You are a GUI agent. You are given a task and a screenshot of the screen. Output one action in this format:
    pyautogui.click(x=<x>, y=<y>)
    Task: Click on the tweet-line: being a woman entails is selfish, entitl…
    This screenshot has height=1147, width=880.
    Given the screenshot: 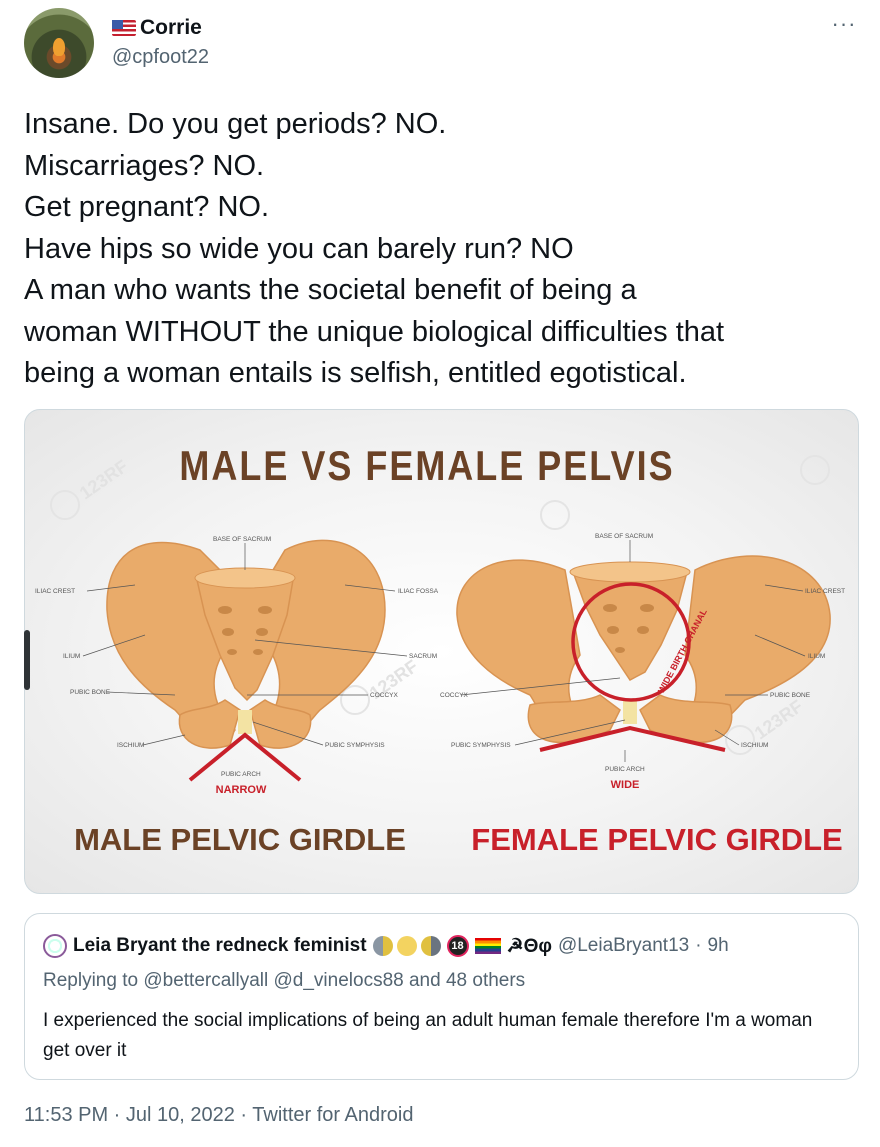 What is the action you would take?
    pyautogui.click(x=355, y=373)
    